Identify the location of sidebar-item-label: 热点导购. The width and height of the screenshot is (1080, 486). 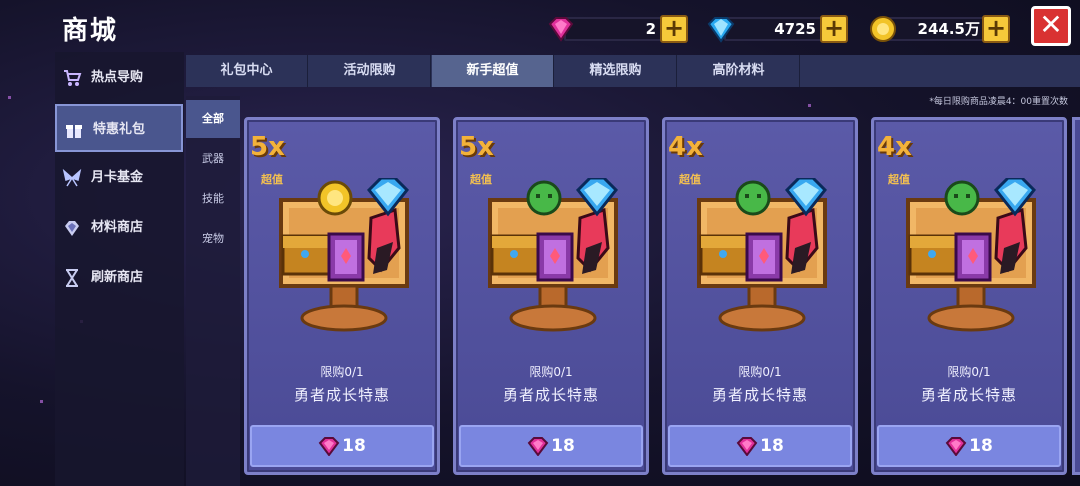
(117, 77).